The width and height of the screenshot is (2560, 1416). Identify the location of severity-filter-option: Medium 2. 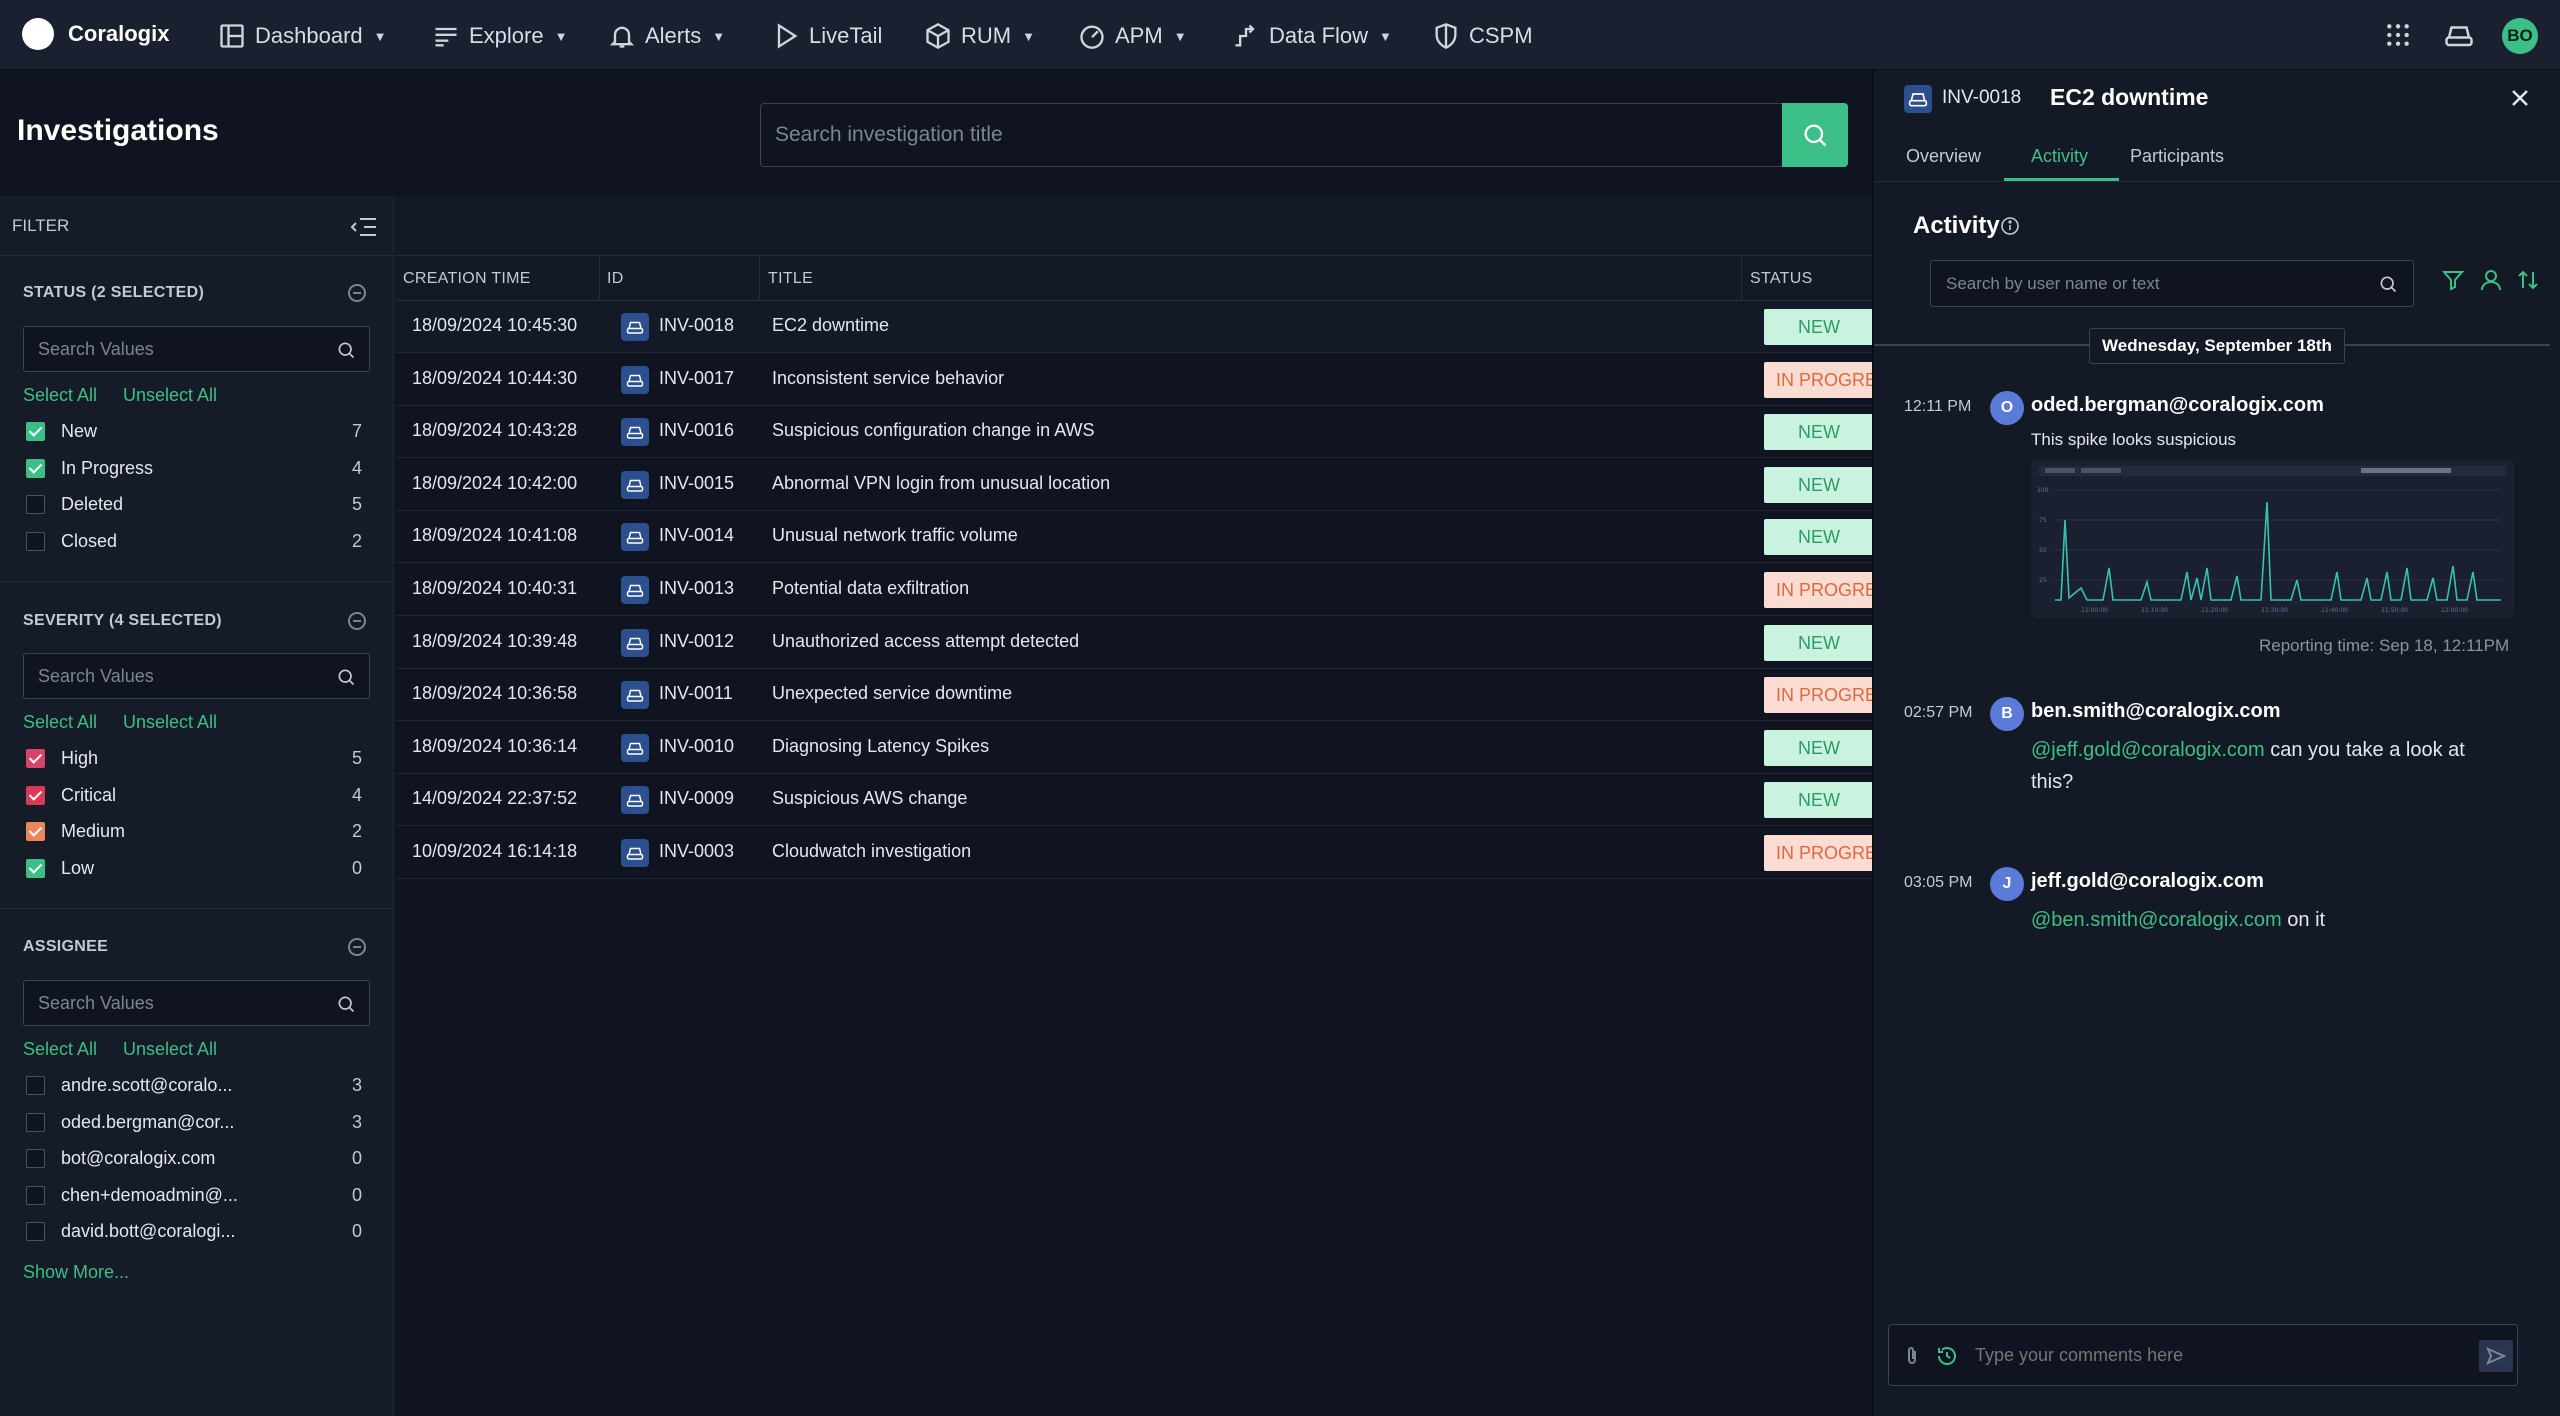
(194, 832).